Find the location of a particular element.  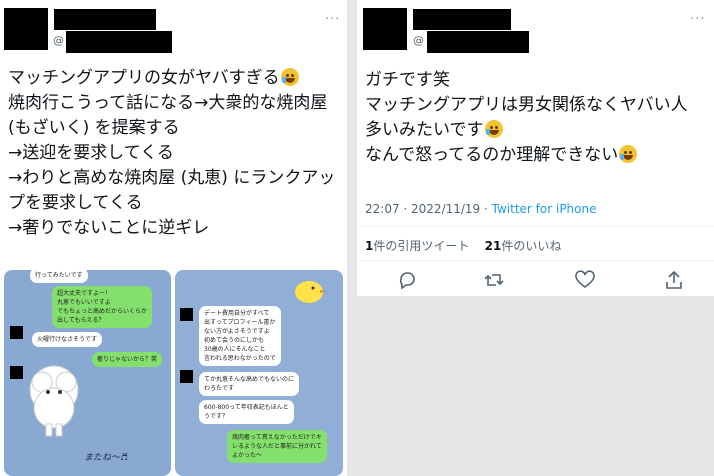

tweet-line: なんで怒ってるのか理解できない is located at coordinates (526, 155).